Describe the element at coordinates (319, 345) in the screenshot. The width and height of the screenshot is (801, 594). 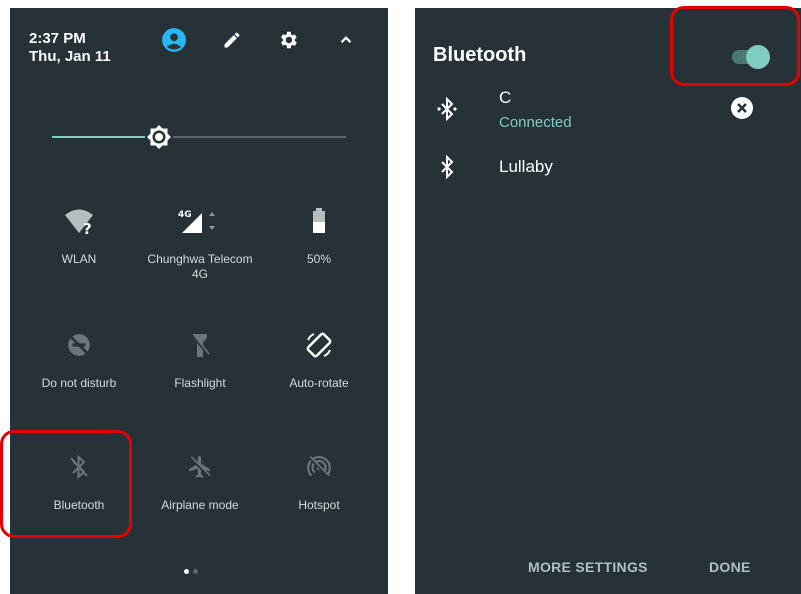
I see `auto-rotate-icon` at that location.